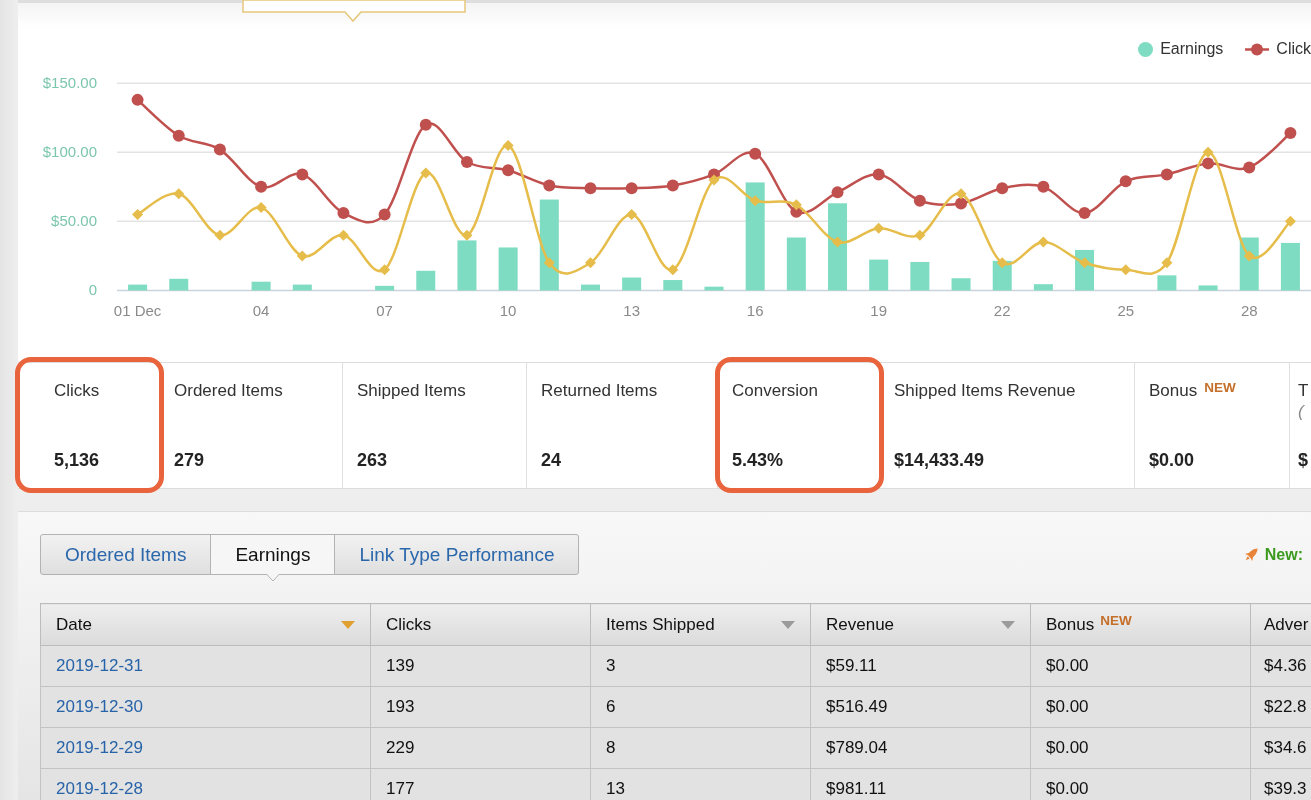 The height and width of the screenshot is (800, 1311). I want to click on y-axis-label: $100.00, so click(69, 152).